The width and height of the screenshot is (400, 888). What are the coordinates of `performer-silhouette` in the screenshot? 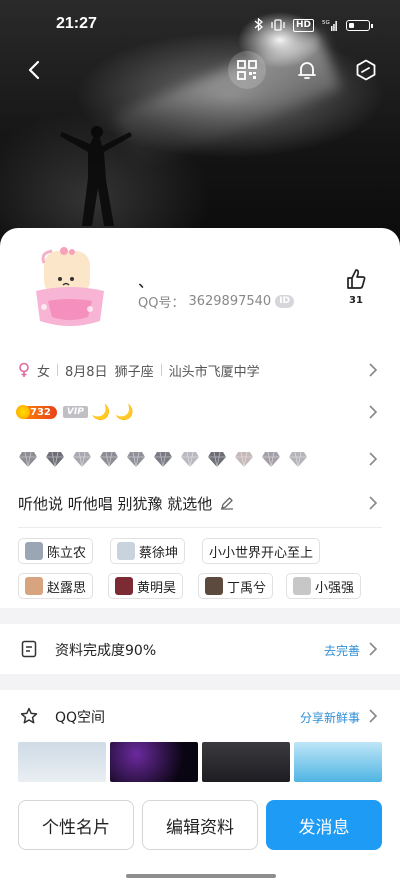 It's located at (96, 176).